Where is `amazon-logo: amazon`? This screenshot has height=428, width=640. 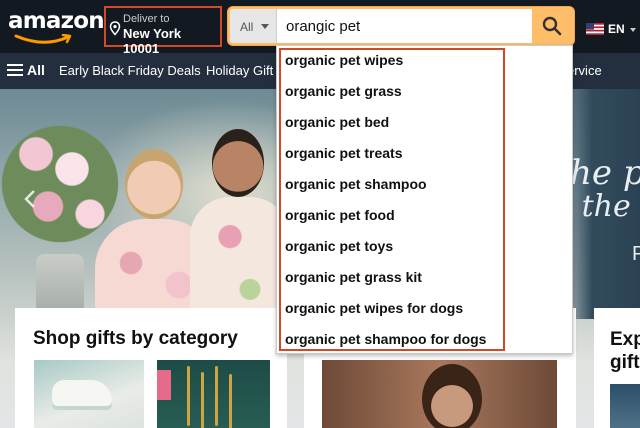 amazon-logo: amazon is located at coordinates (56, 27).